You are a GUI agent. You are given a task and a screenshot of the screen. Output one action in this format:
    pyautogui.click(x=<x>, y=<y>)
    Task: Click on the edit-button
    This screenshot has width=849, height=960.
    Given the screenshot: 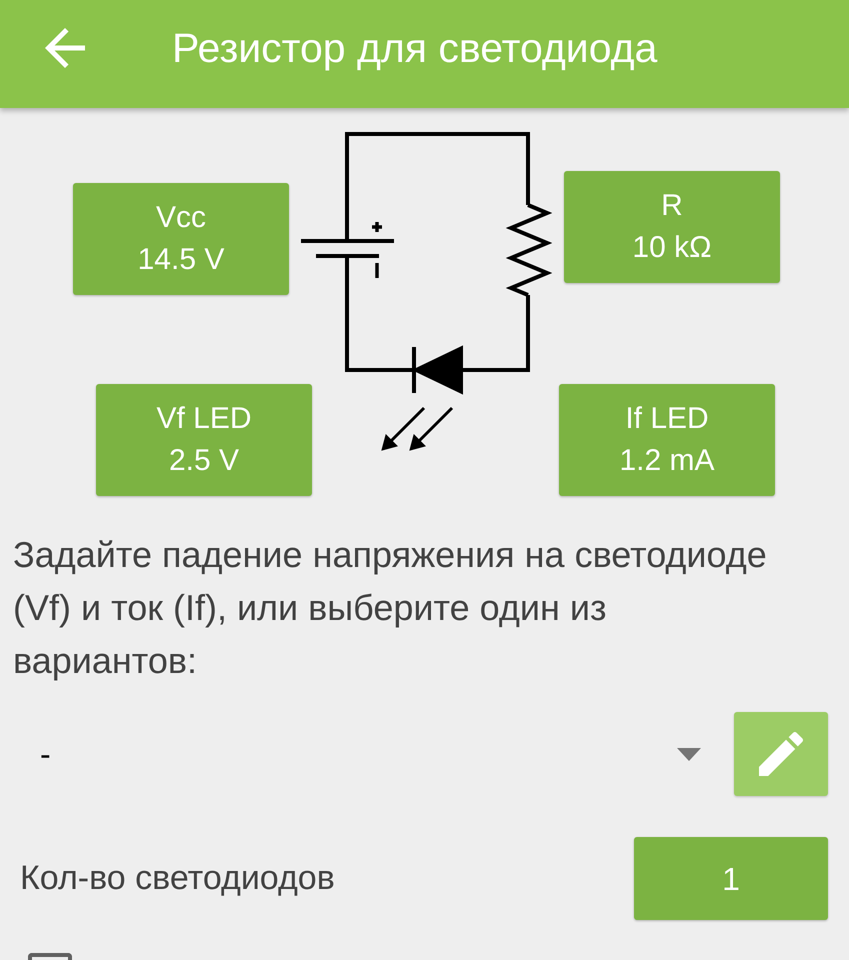 What is the action you would take?
    pyautogui.click(x=781, y=754)
    